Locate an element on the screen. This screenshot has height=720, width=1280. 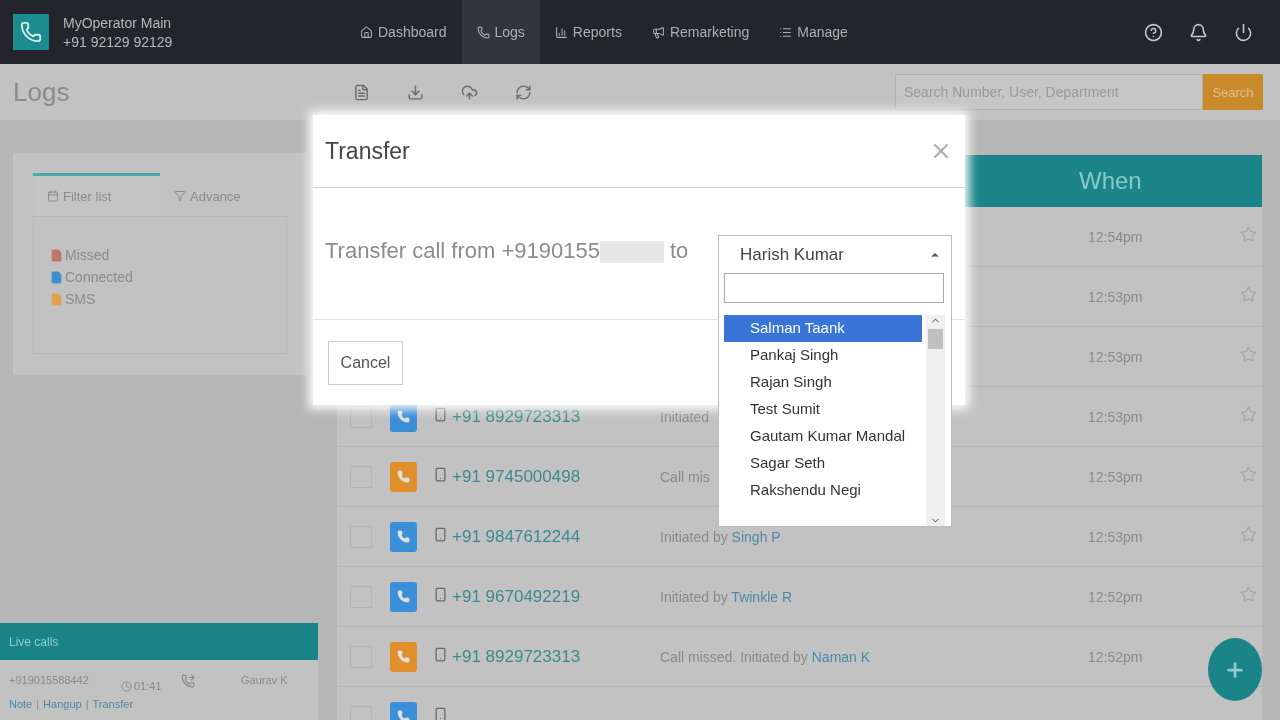
agent-link: Naman K is located at coordinates (841, 656).